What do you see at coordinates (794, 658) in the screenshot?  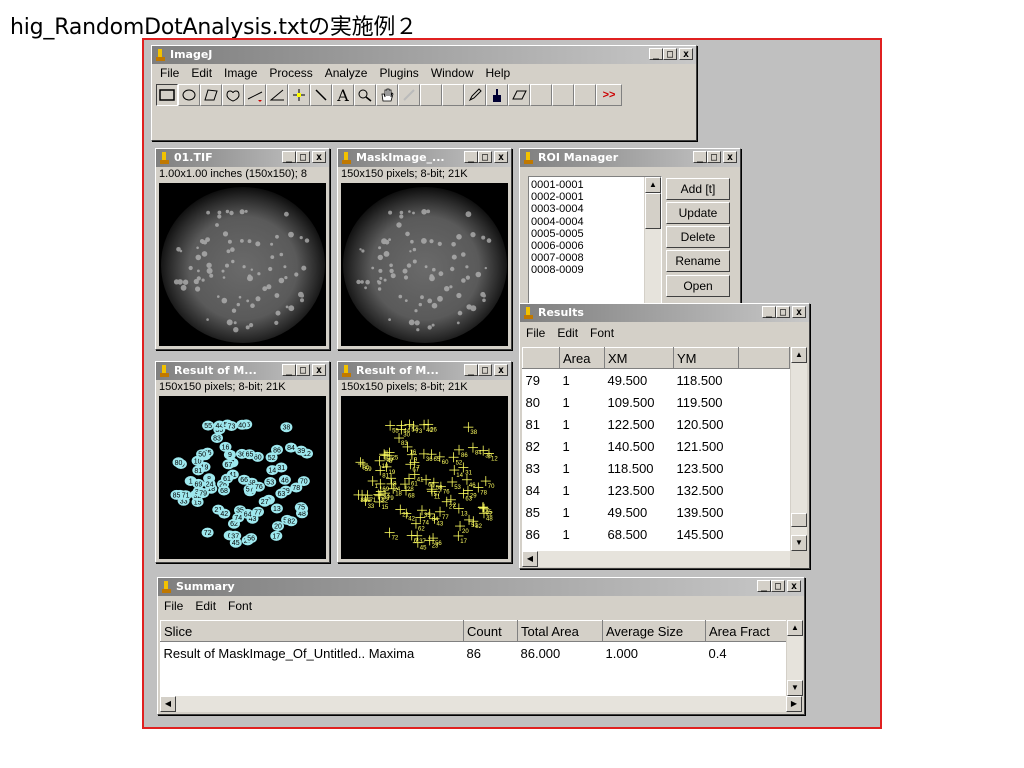 I see `summary-vscrollbar: ▲ ▼` at bounding box center [794, 658].